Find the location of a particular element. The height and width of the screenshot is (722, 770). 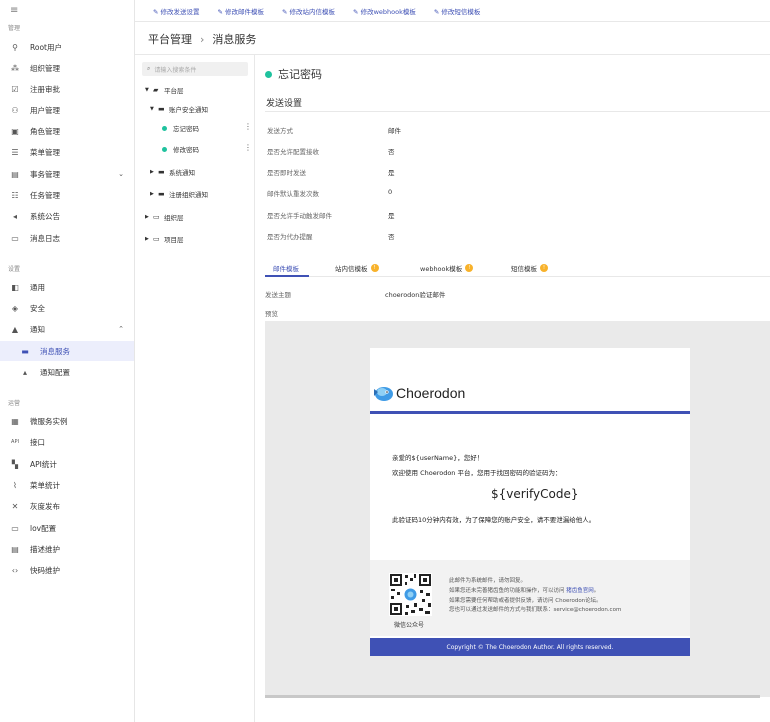

tree-node-project-layer: ▶ ▭ 项目层 is located at coordinates (164, 239).